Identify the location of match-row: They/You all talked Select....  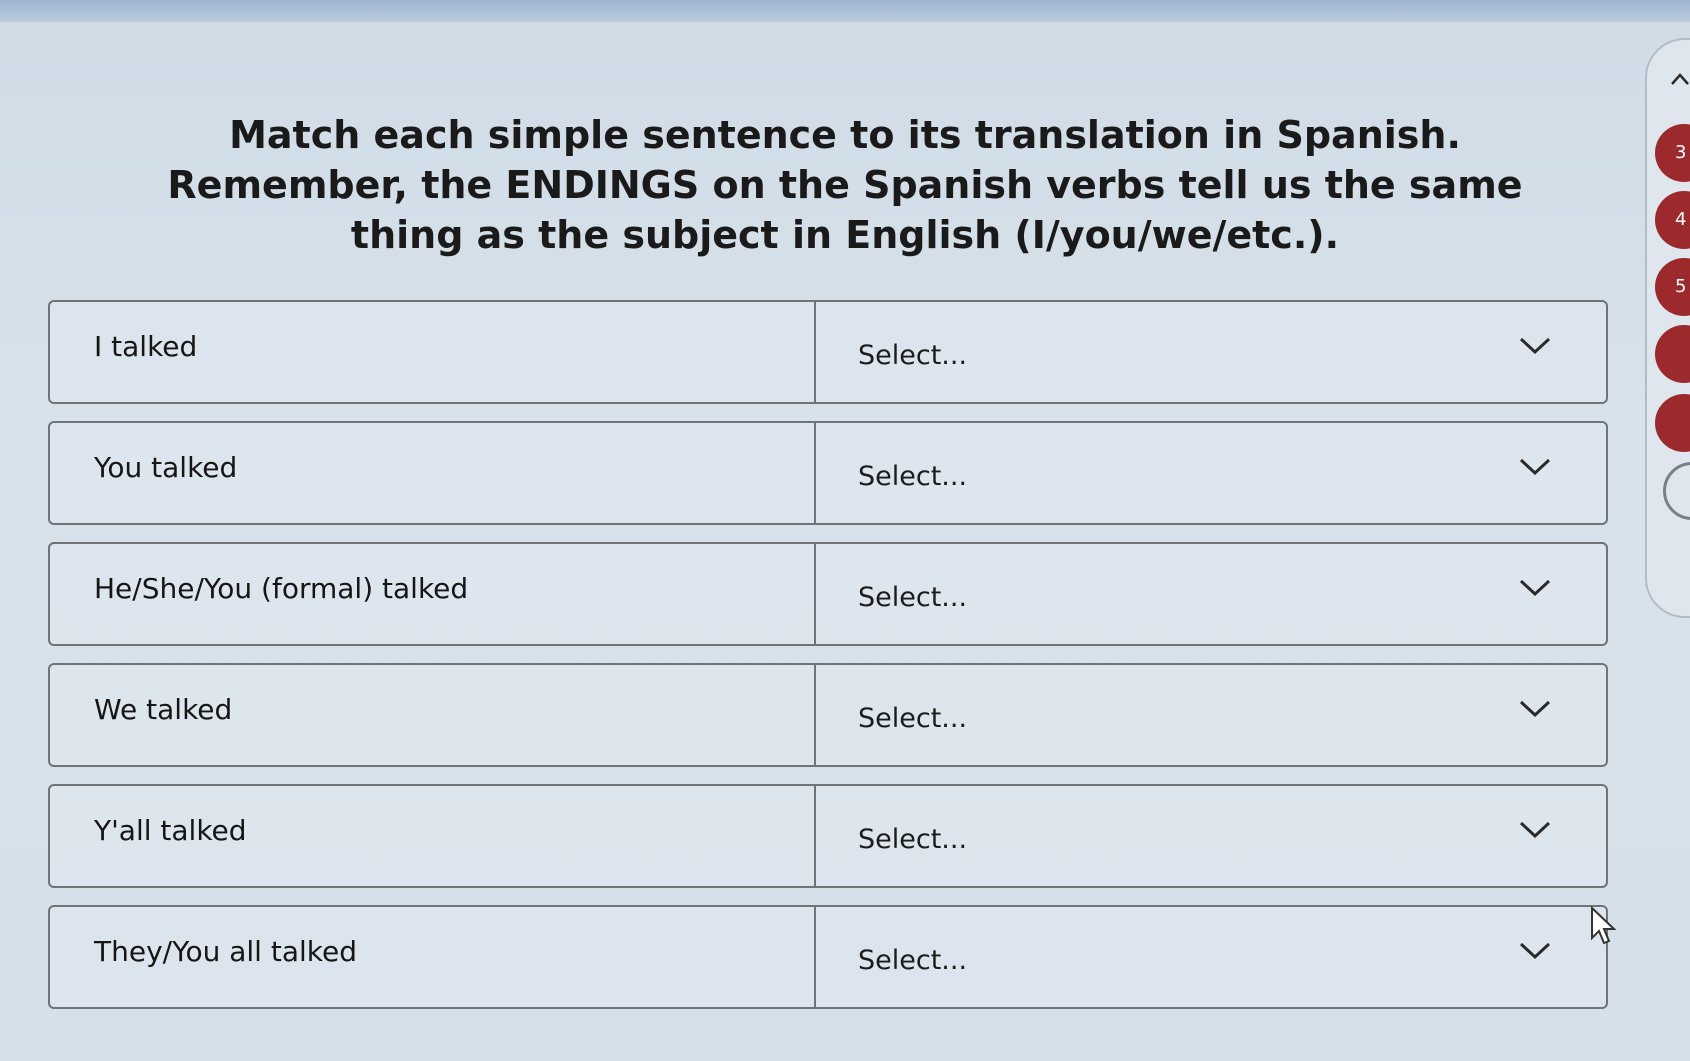
(828, 957).